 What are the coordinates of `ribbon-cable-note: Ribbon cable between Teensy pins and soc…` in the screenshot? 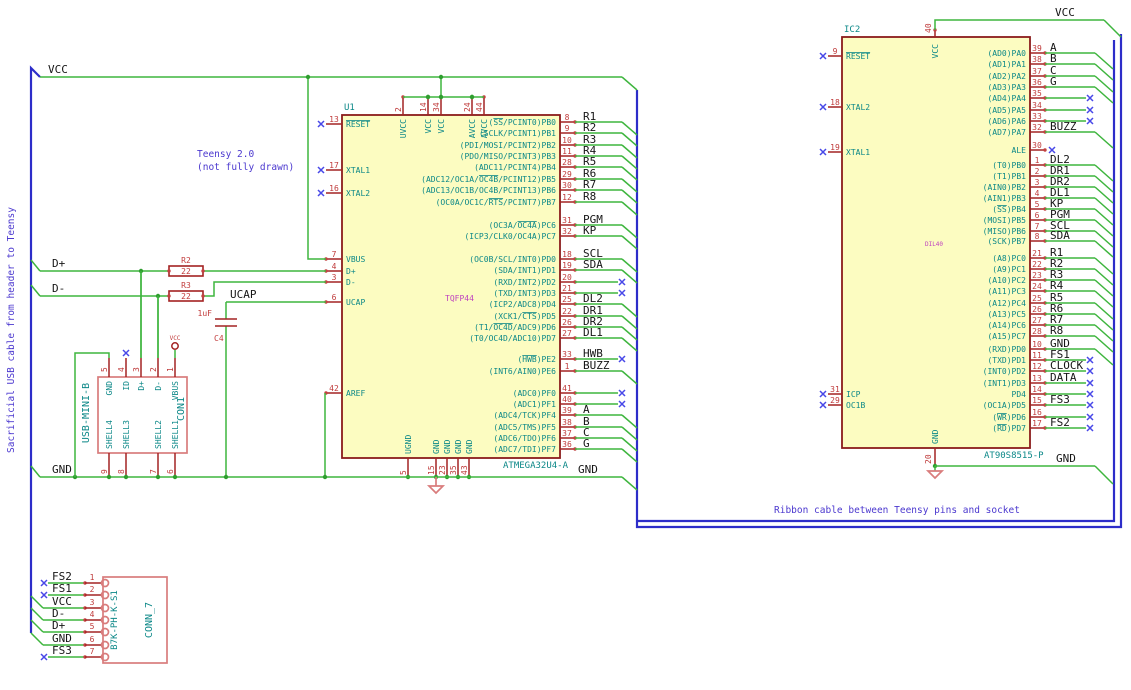 It's located at (897, 510).